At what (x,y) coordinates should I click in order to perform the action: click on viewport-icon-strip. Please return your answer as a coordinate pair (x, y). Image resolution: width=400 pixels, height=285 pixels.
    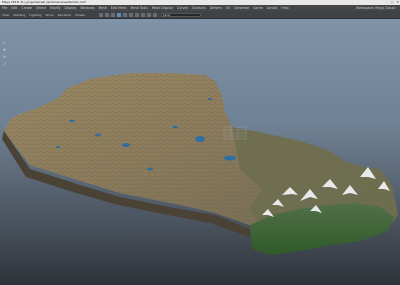
    Looking at the image, I should click on (127, 14).